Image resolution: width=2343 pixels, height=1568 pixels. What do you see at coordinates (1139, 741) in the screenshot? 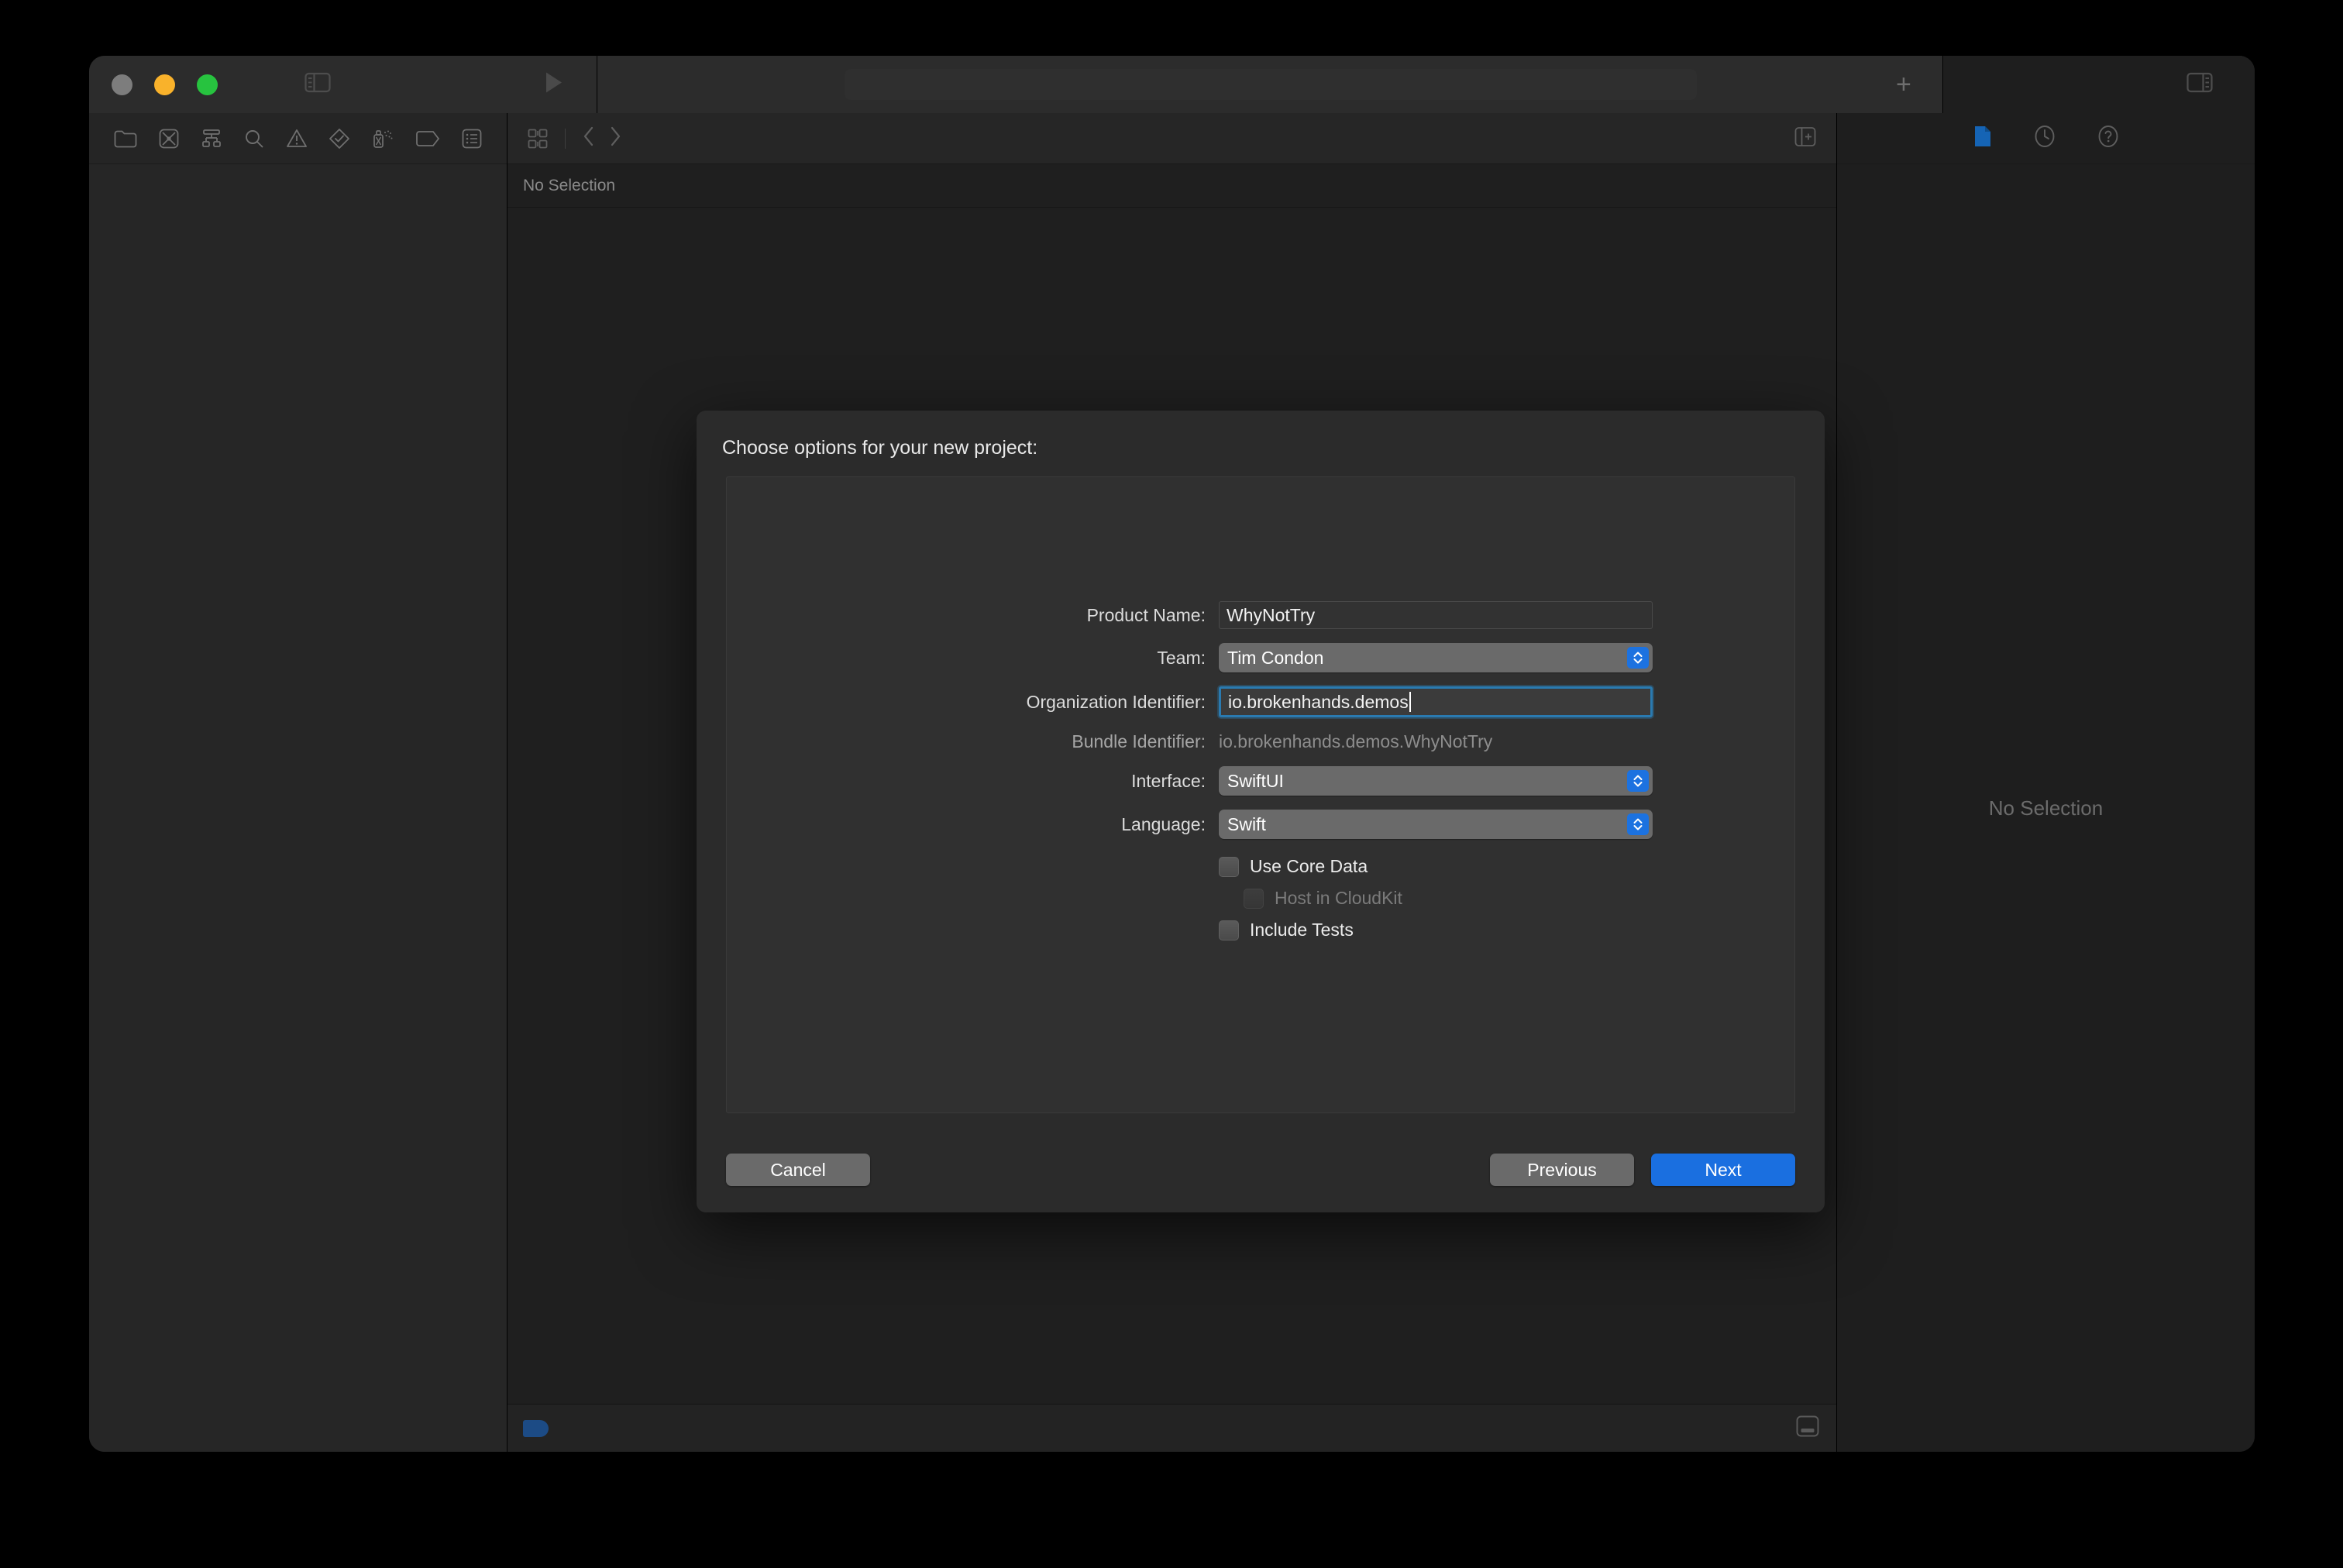
I see `bundle-identifier-label: Bundle Identifier:` at bounding box center [1139, 741].